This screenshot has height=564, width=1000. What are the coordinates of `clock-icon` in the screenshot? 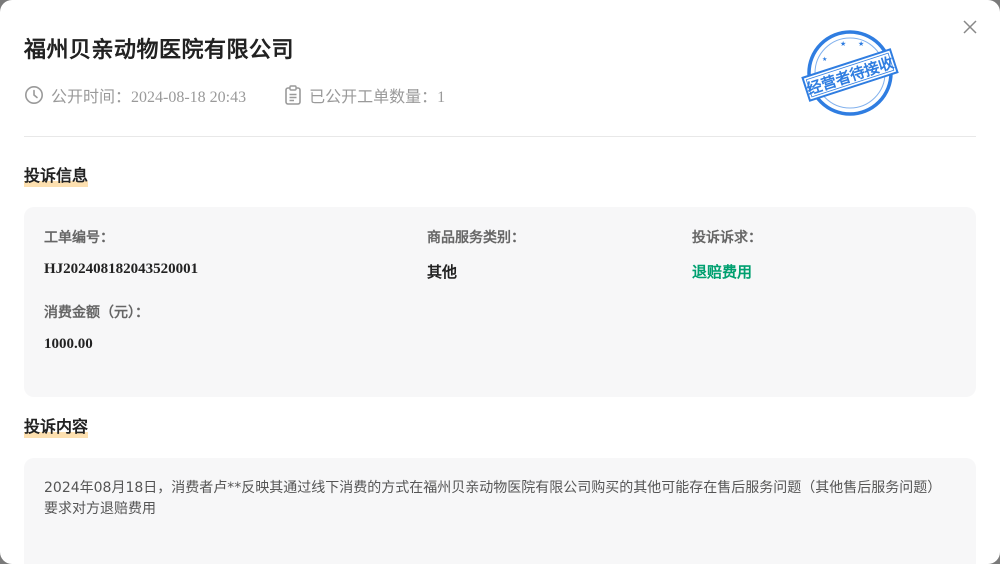 It's located at (34, 95).